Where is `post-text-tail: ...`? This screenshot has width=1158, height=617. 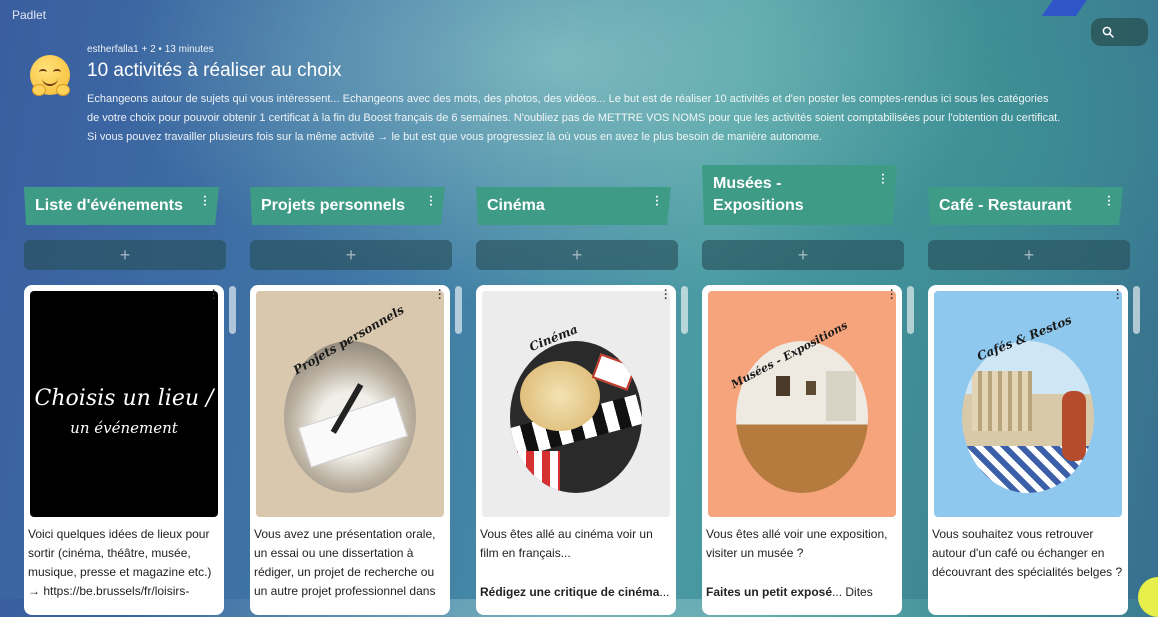
post-text-tail: ... is located at coordinates (664, 592).